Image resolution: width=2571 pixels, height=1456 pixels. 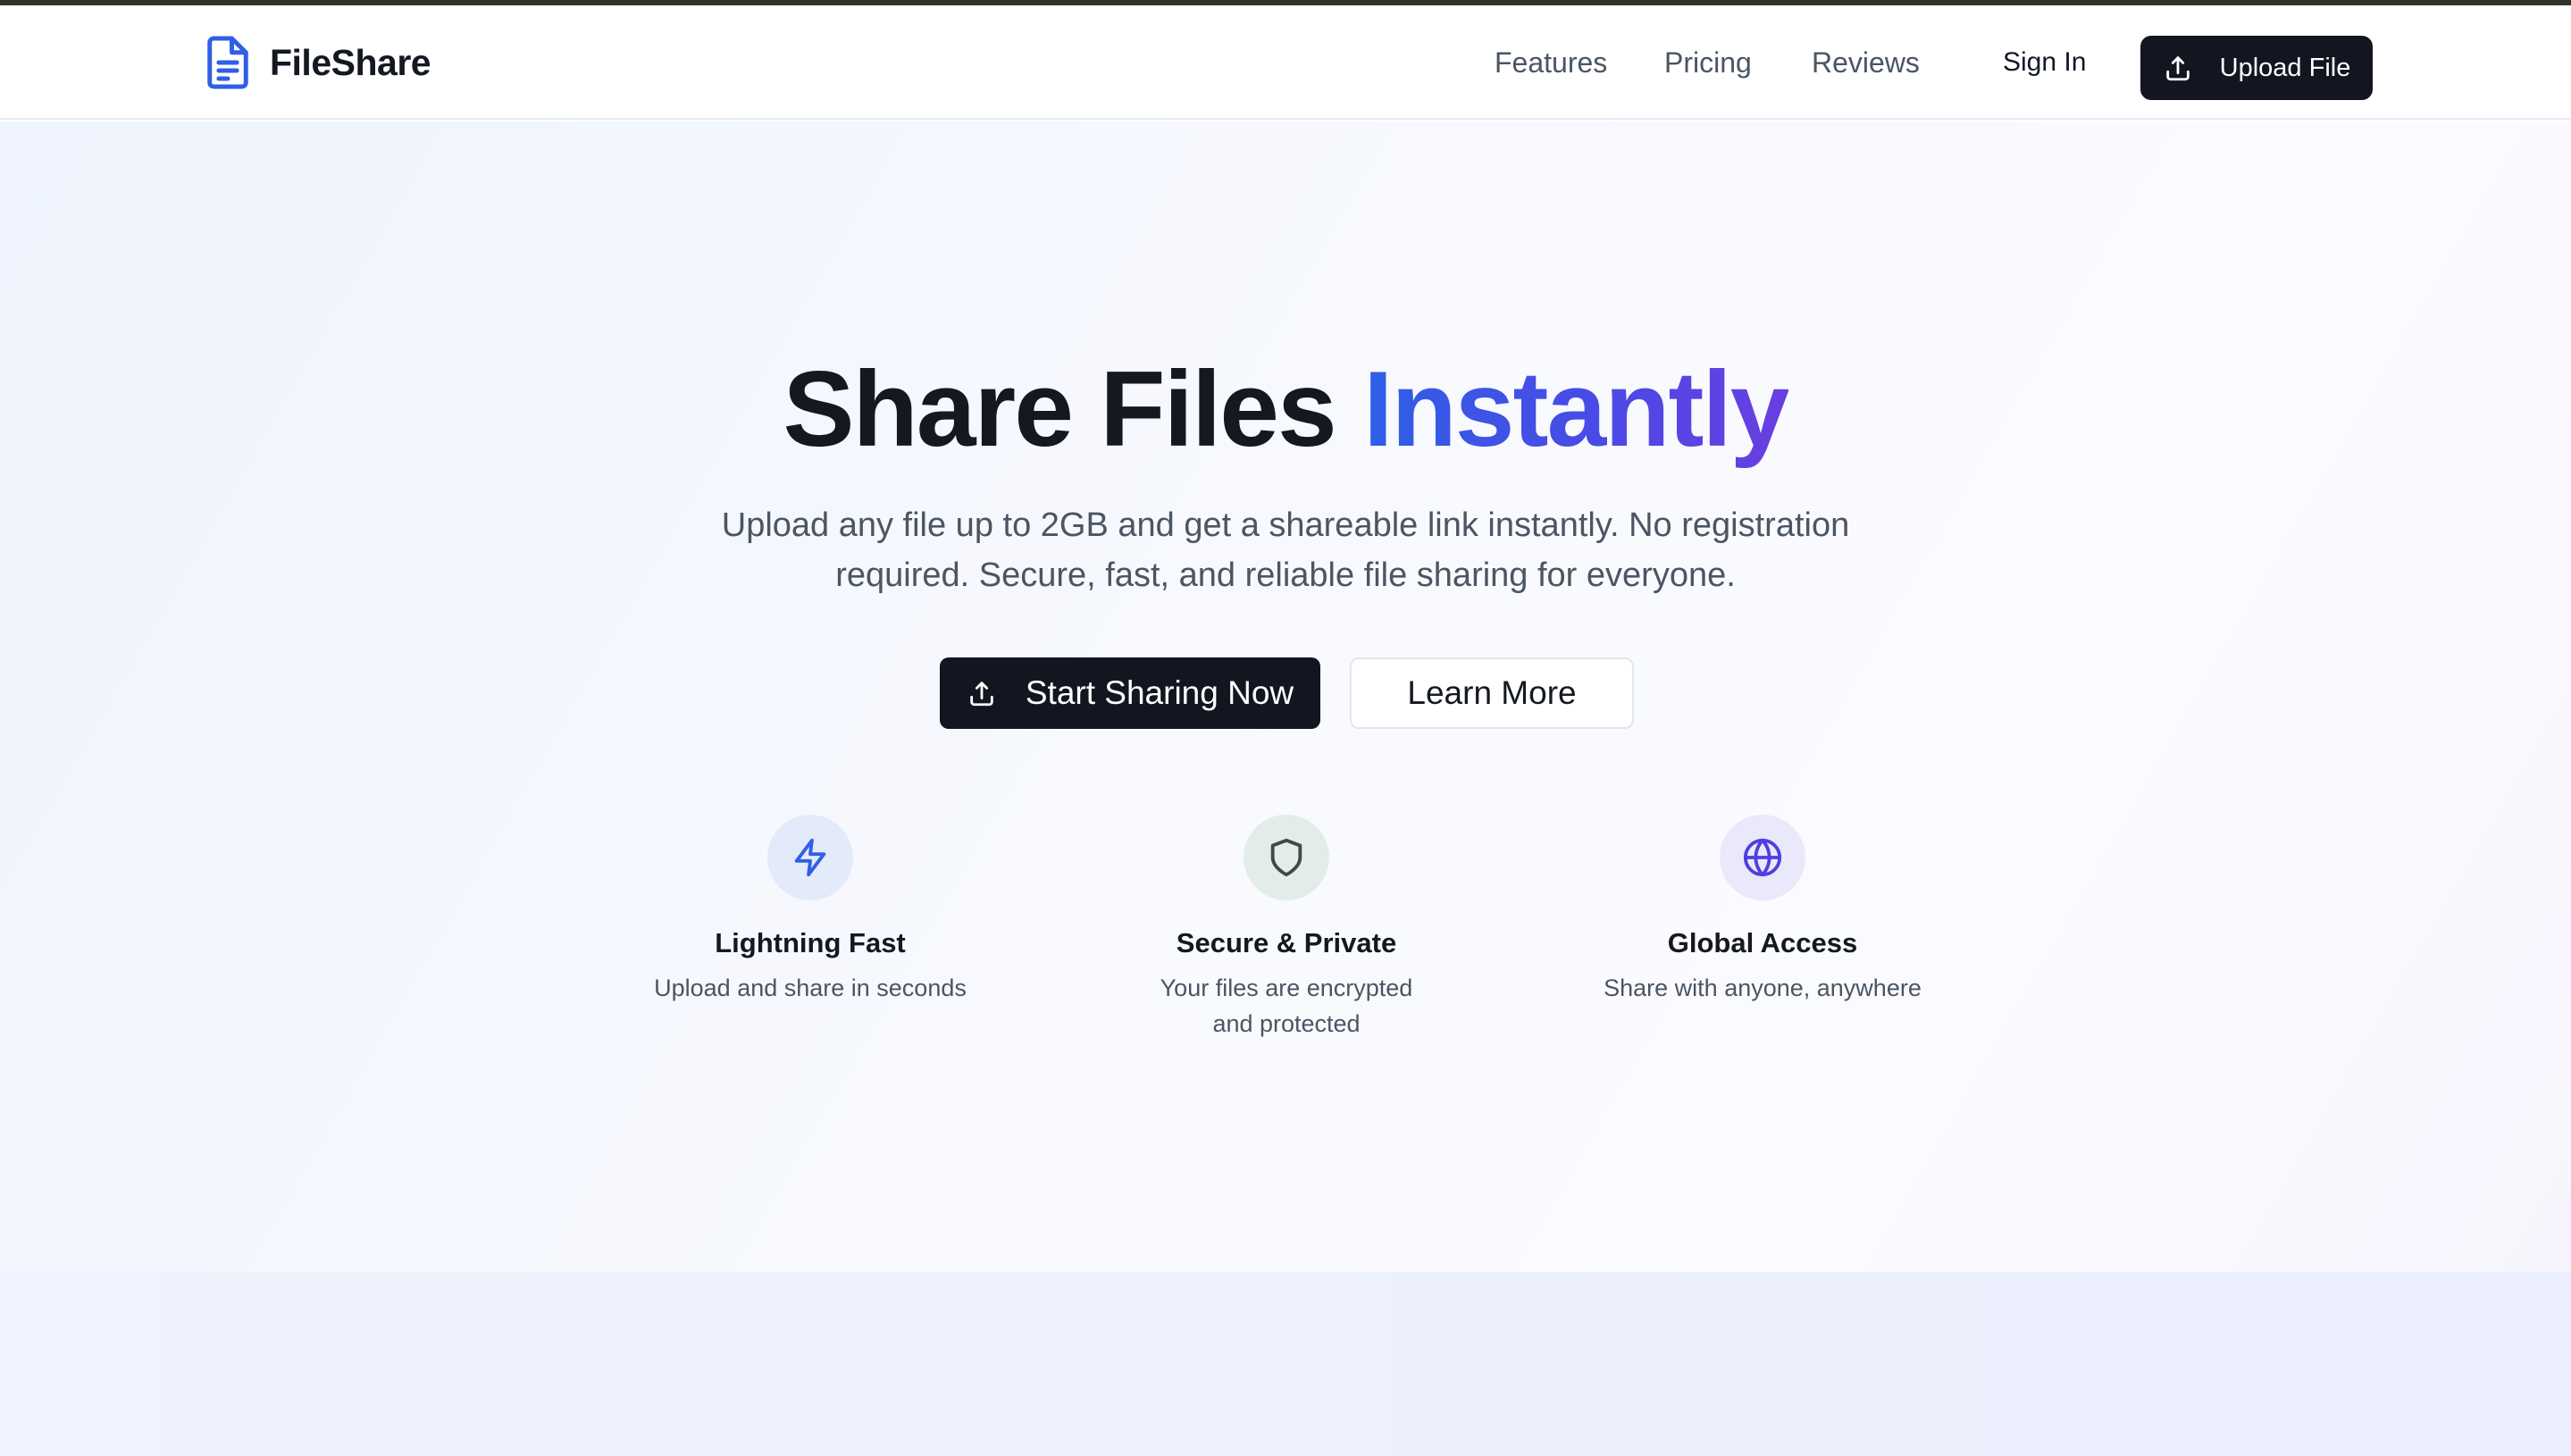 I want to click on globe-icon, so click(x=1762, y=857).